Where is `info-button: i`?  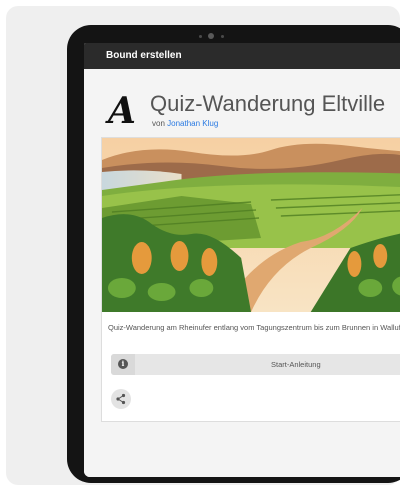 info-button: i is located at coordinates (123, 364).